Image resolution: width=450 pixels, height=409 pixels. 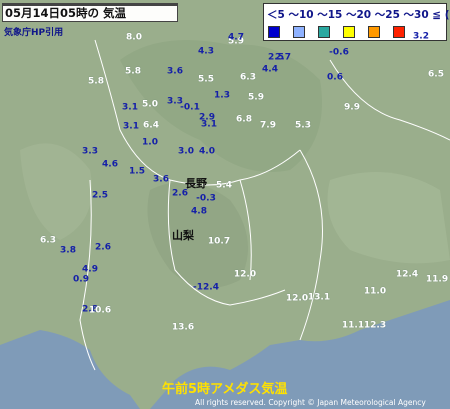 What do you see at coordinates (100, 310) in the screenshot?
I see `temperature-reading: 10.6` at bounding box center [100, 310].